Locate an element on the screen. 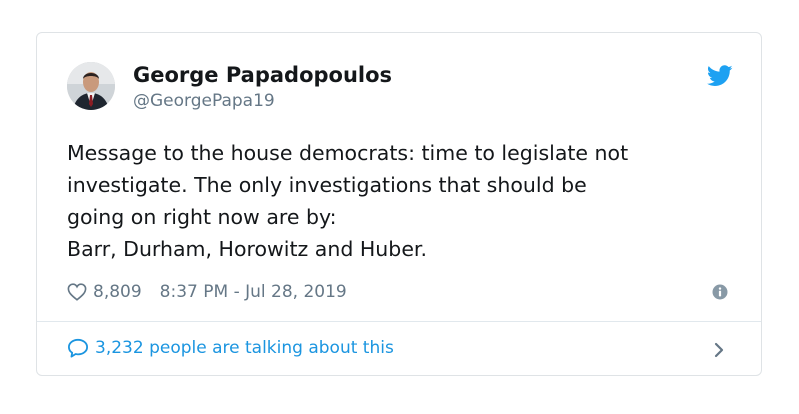 This screenshot has width=799, height=414. info-icon is located at coordinates (720, 292).